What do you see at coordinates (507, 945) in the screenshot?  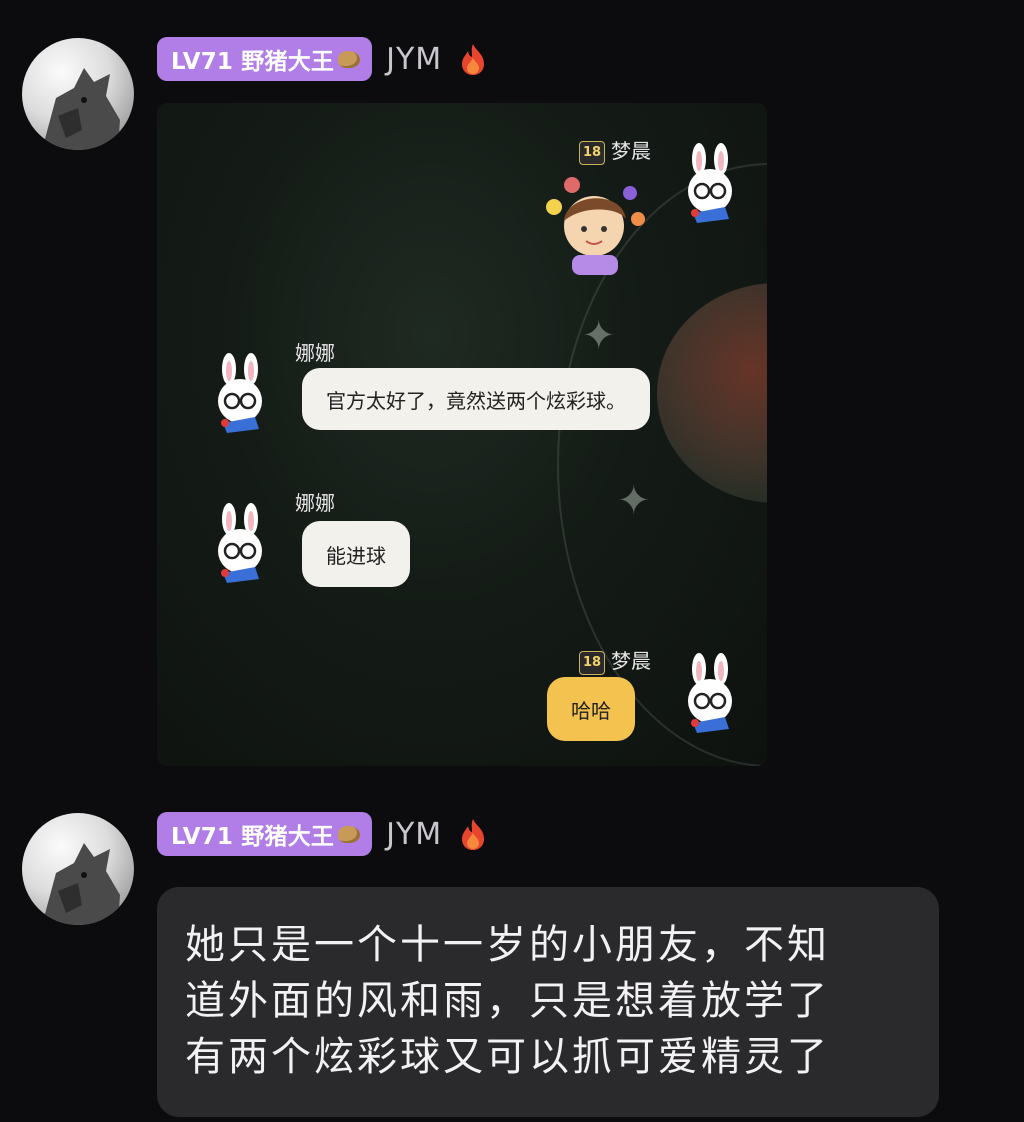 I see `message-line: 她只是一个十一岁的小朋友，不知` at bounding box center [507, 945].